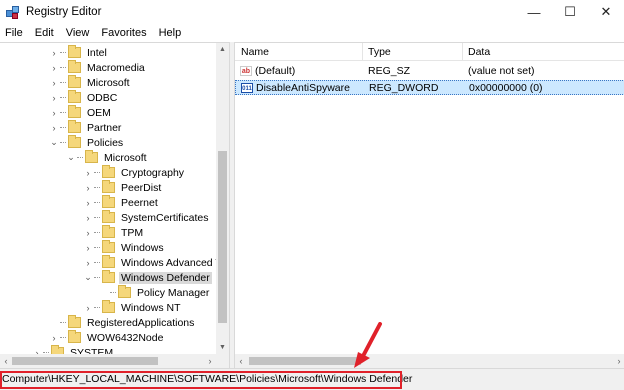  I want to click on column-header-data: Data, so click(479, 52).